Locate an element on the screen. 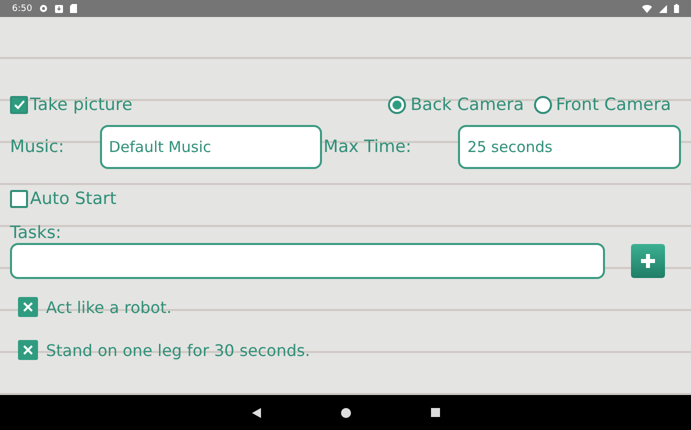 The image size is (691, 430). music-field: Default Music is located at coordinates (211, 147).